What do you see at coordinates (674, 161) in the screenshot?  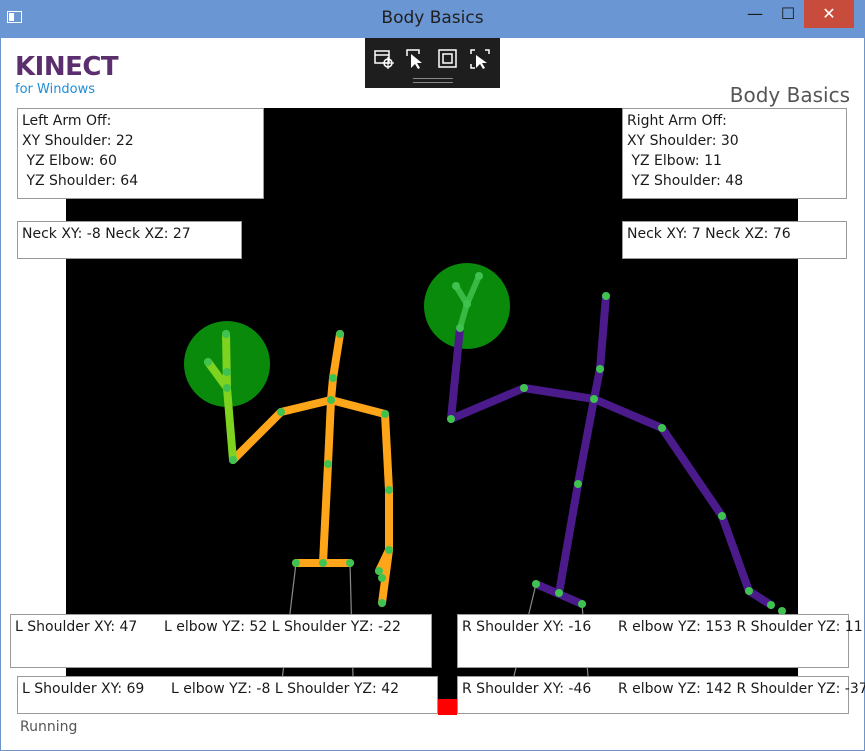 I see `right-arm-yz-elbow: YZ Elbow: 11` at bounding box center [674, 161].